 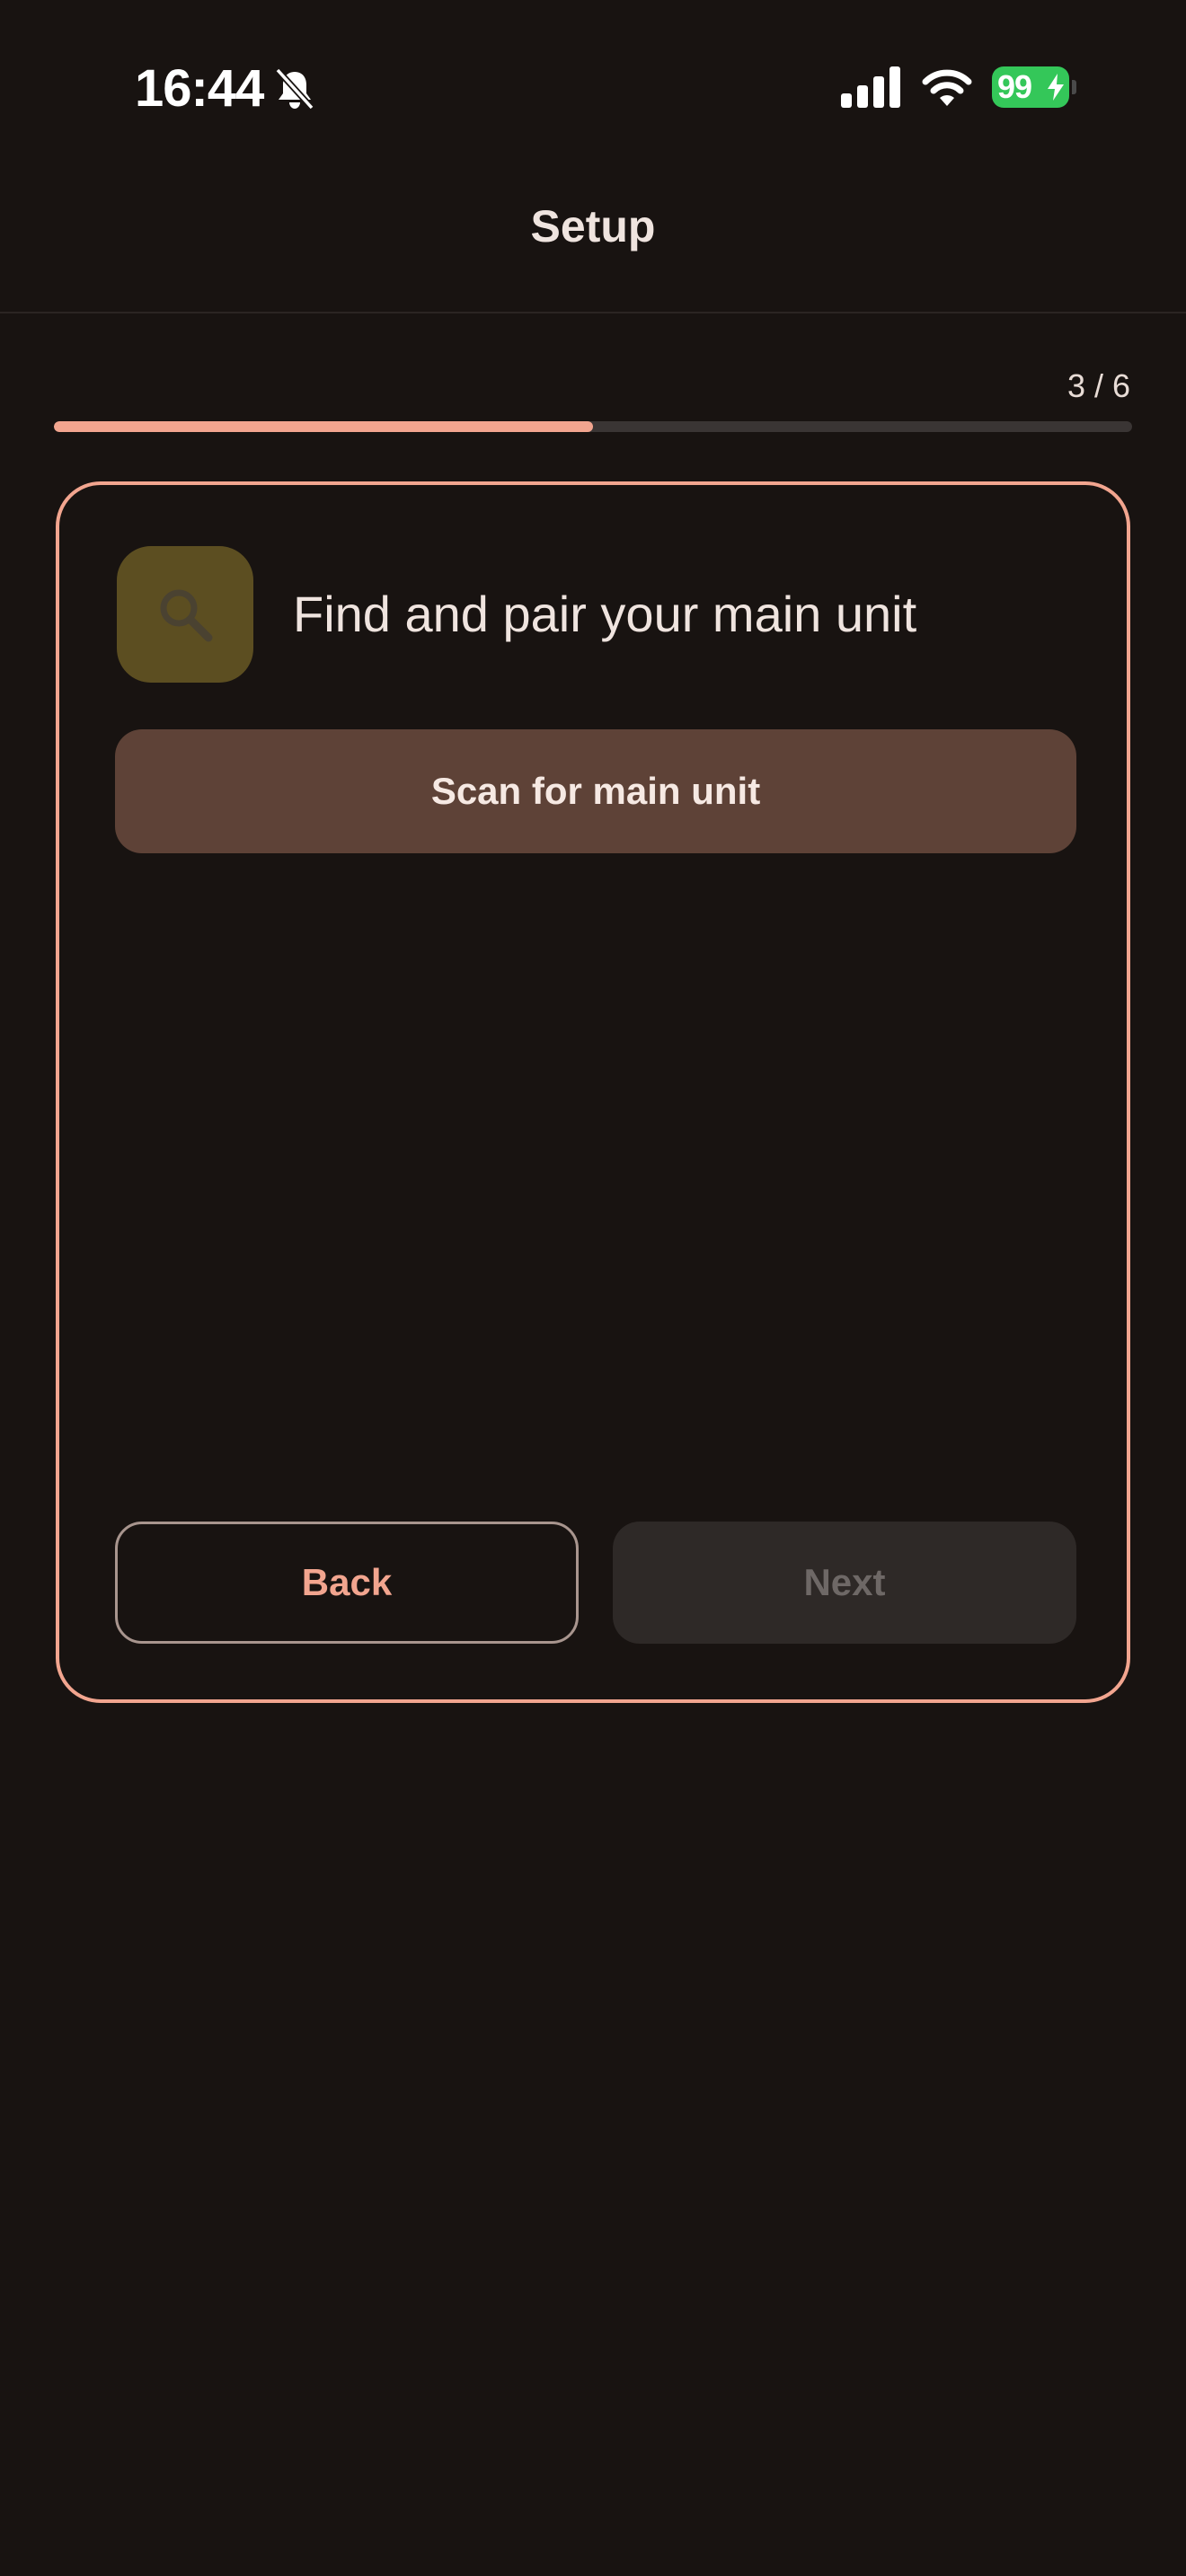 I want to click on search-icon, so click(x=186, y=615).